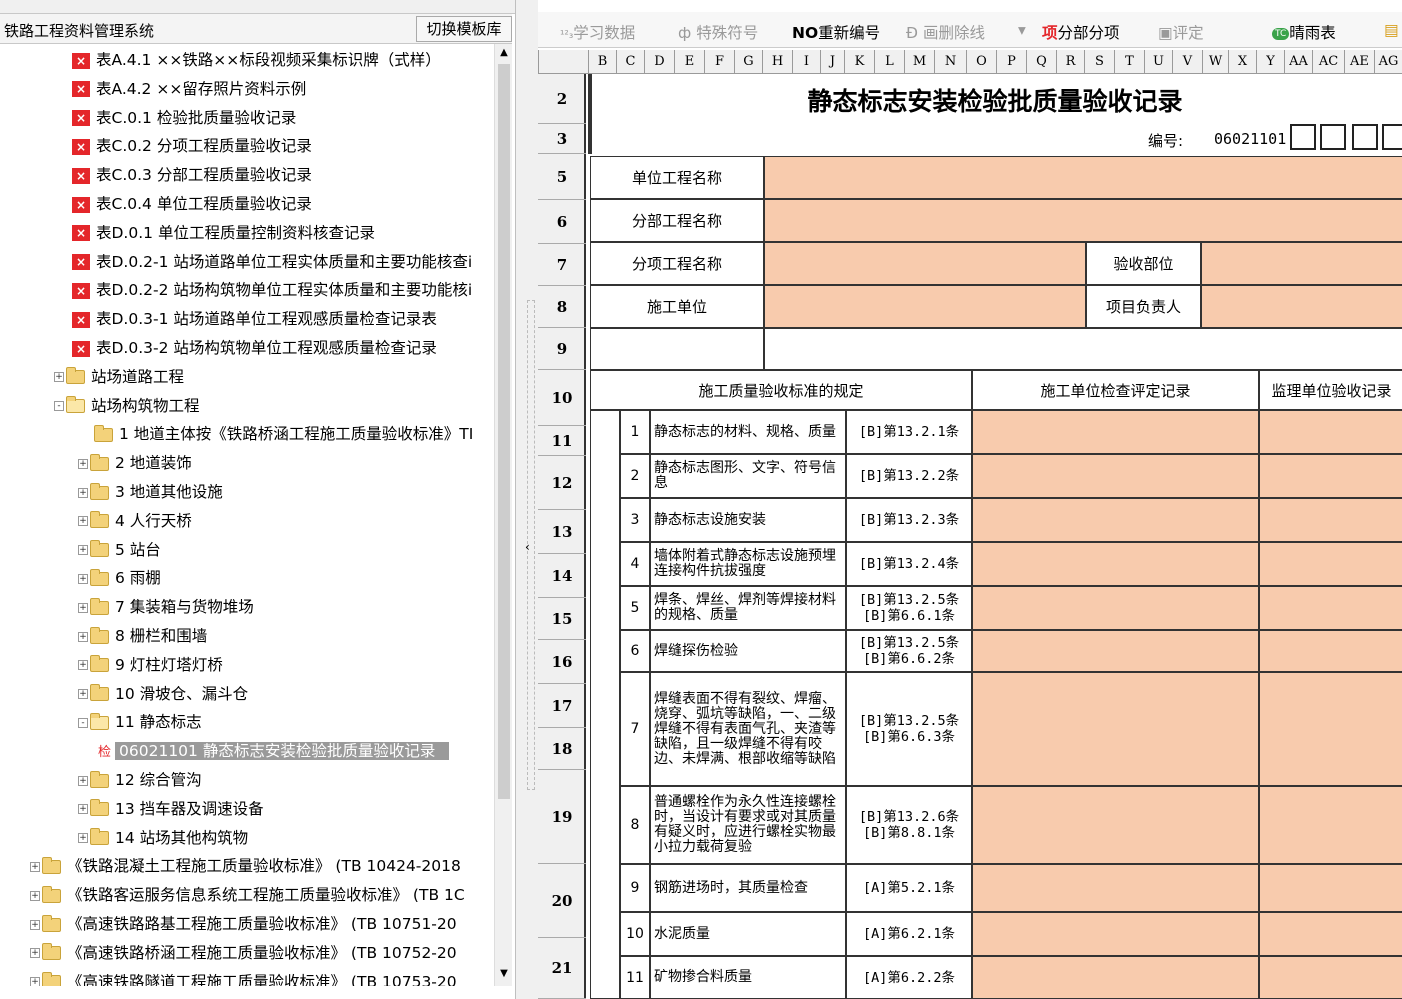 The image size is (1402, 999). I want to click on tree-item: +3 地道其他设施, so click(150, 492).